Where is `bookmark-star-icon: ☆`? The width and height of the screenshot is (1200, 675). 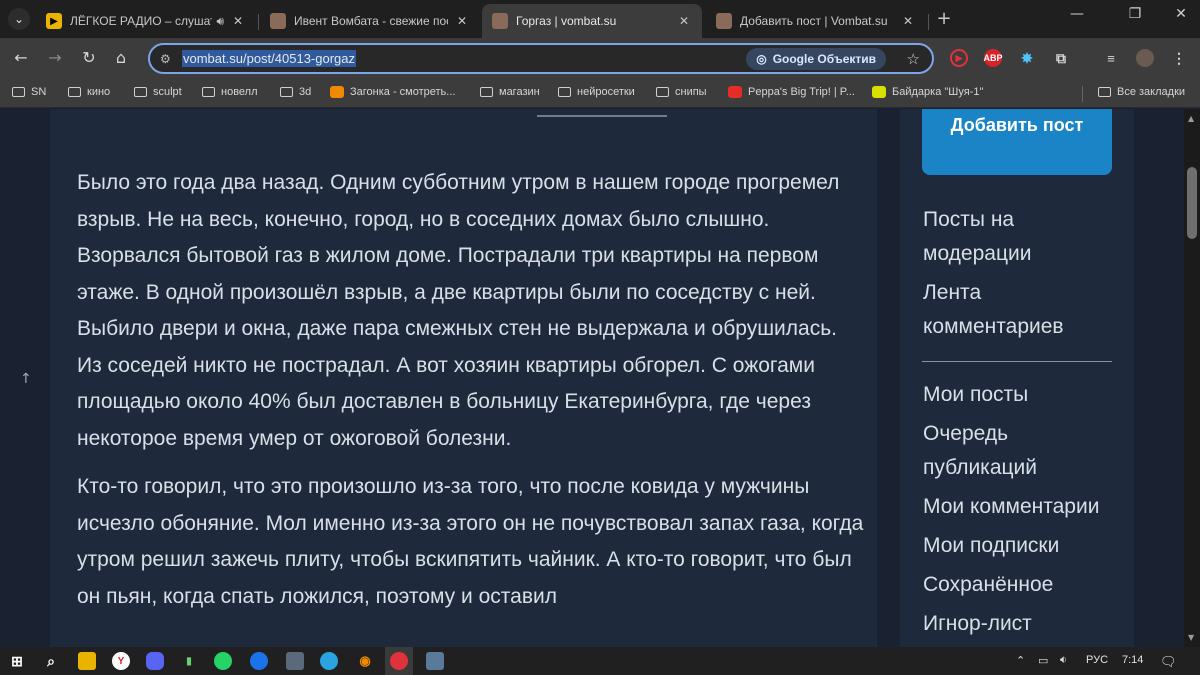
bookmark-star-icon: ☆ is located at coordinates (913, 59).